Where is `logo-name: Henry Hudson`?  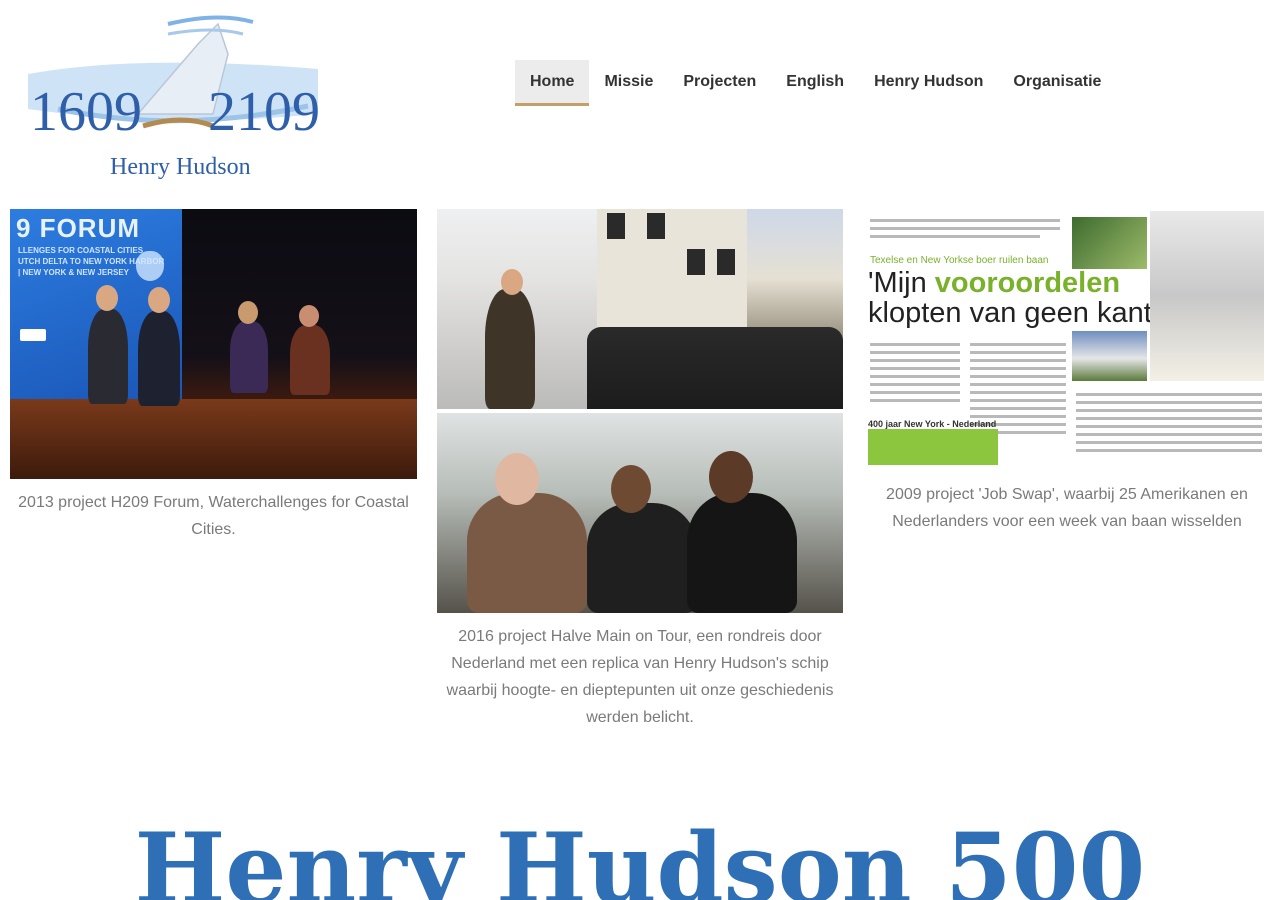 logo-name: Henry Hudson is located at coordinates (180, 167).